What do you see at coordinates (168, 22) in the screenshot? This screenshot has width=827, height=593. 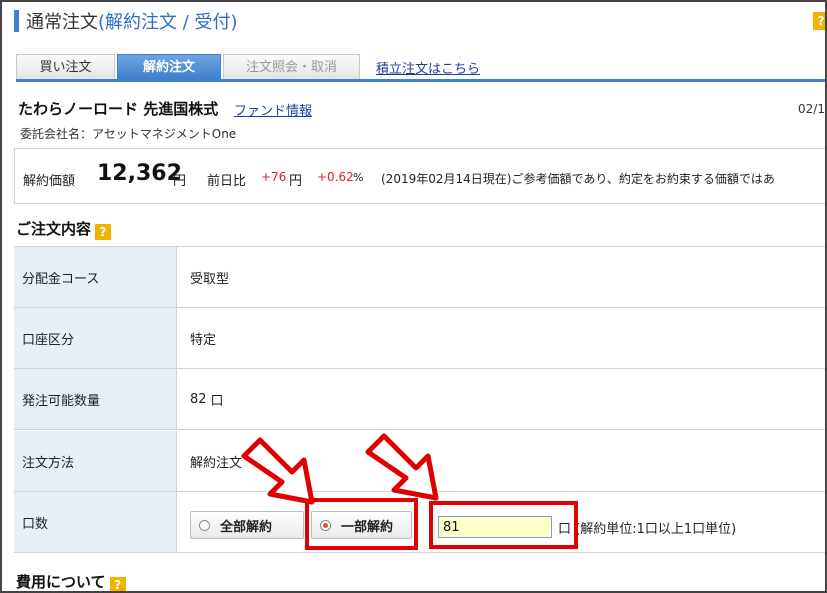 I see `page-title-sub: (解約注文 / 受付)` at bounding box center [168, 22].